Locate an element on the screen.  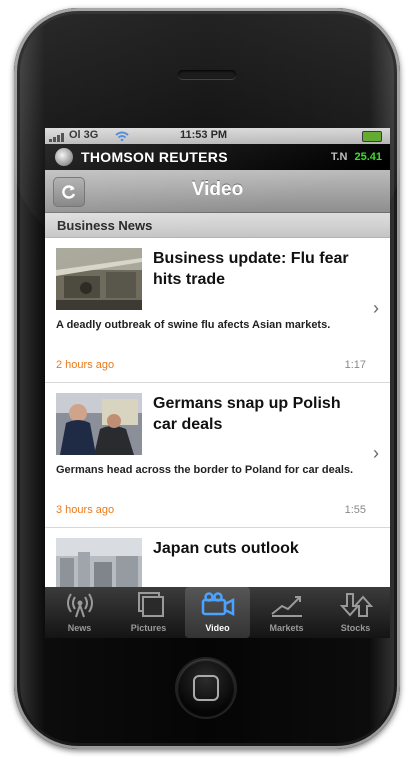
ticker-symbol: T.N is located at coordinates (339, 157).